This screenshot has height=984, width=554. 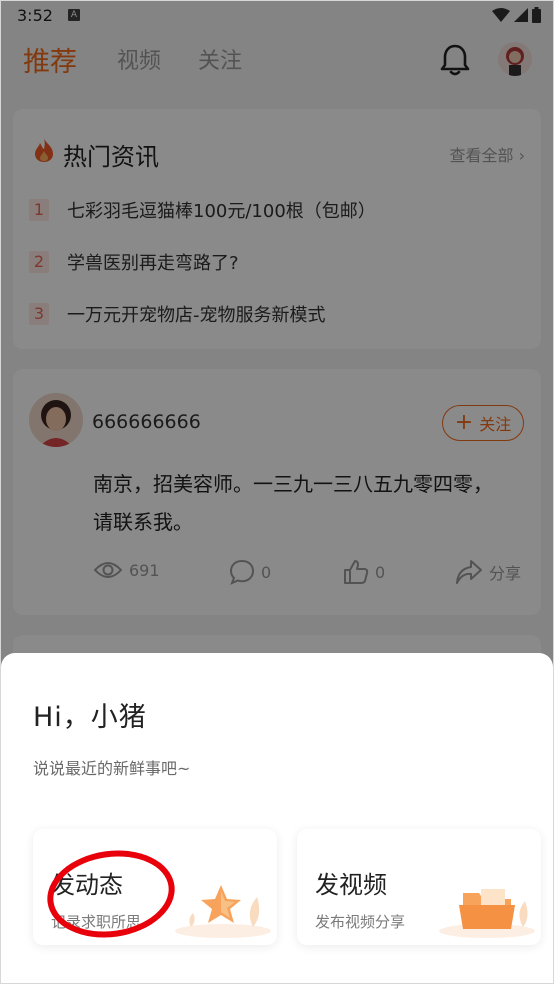 What do you see at coordinates (487, 913) in the screenshot?
I see `folder-illustration-icon` at bounding box center [487, 913].